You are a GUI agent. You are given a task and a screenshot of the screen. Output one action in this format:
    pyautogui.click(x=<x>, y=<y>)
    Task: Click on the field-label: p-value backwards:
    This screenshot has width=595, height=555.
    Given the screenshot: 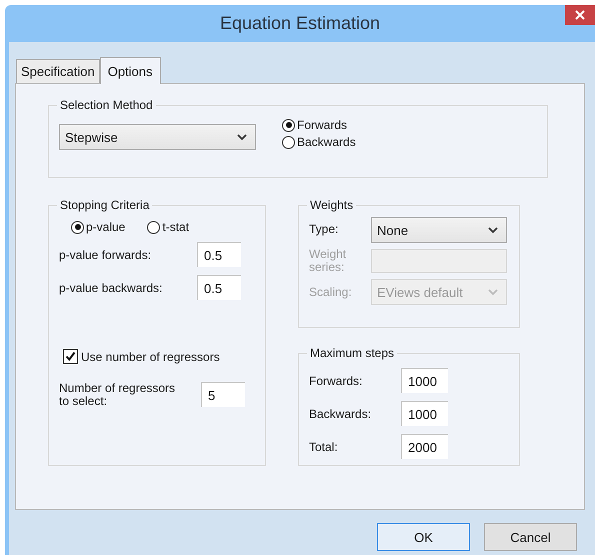 What is the action you would take?
    pyautogui.click(x=111, y=287)
    